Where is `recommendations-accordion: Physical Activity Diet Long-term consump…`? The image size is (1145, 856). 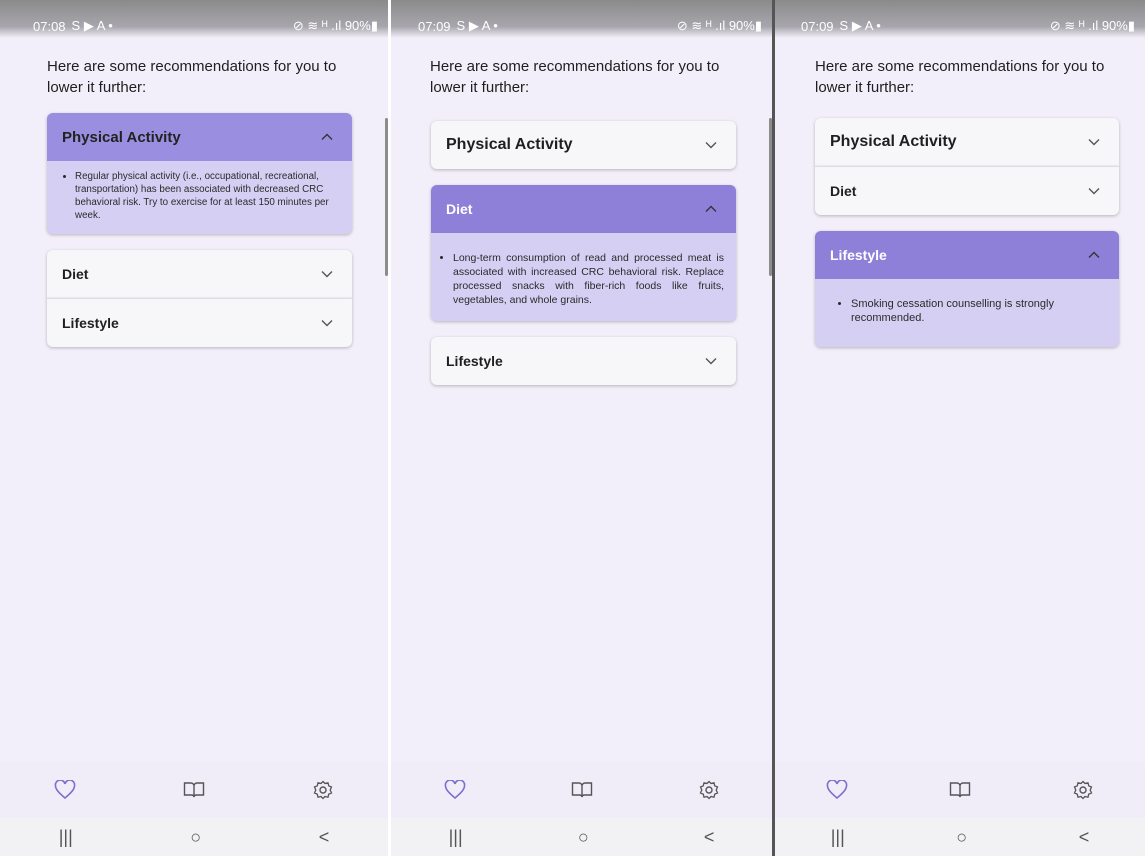 recommendations-accordion: Physical Activity Diet Long-term consump… is located at coordinates (583, 261).